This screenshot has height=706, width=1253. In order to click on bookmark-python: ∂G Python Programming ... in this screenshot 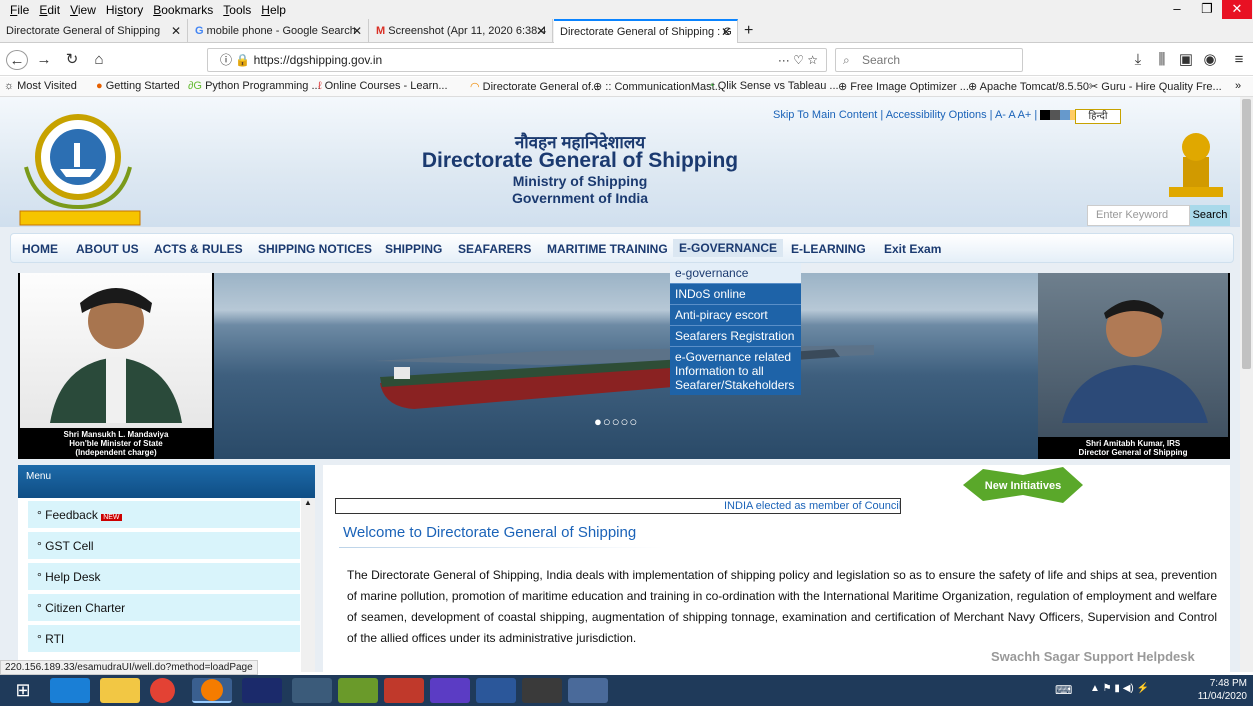, I will do `click(254, 86)`.